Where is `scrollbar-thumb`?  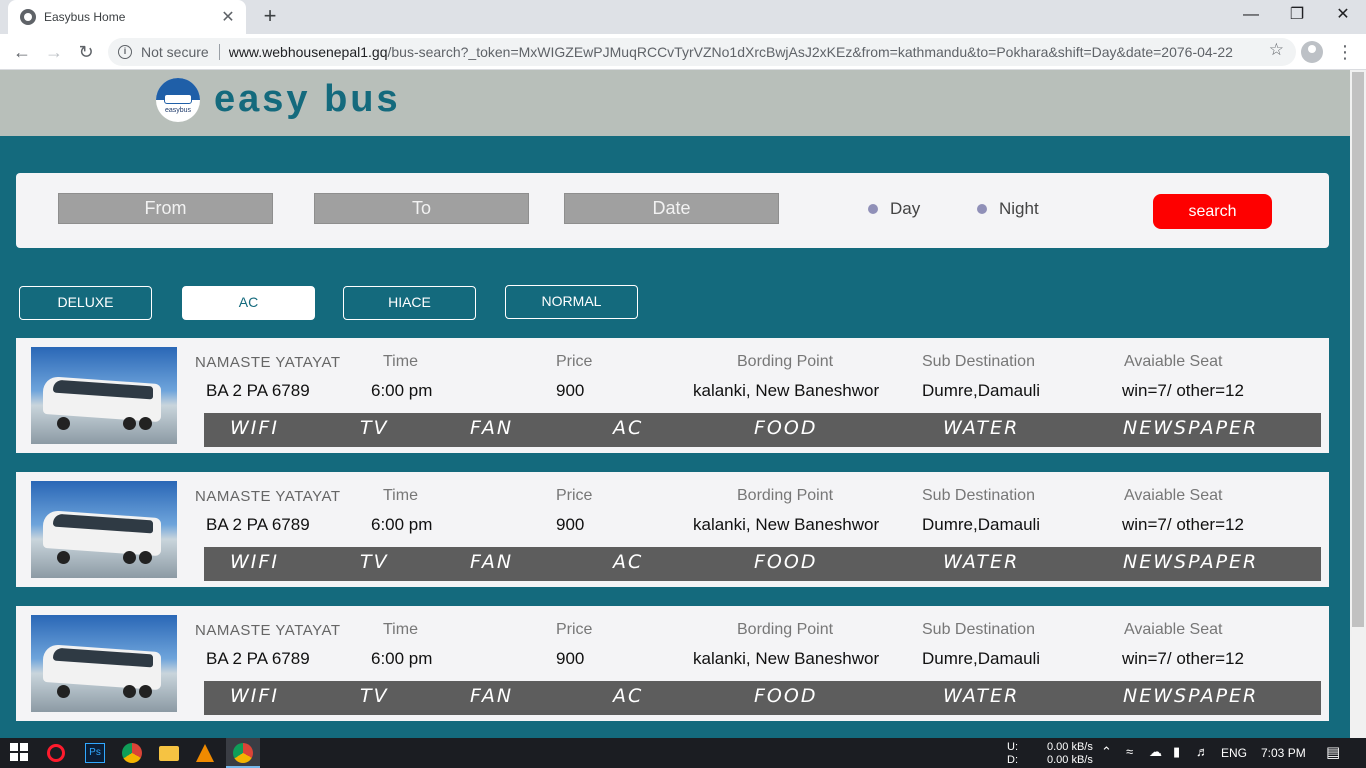 scrollbar-thumb is located at coordinates (1358, 349).